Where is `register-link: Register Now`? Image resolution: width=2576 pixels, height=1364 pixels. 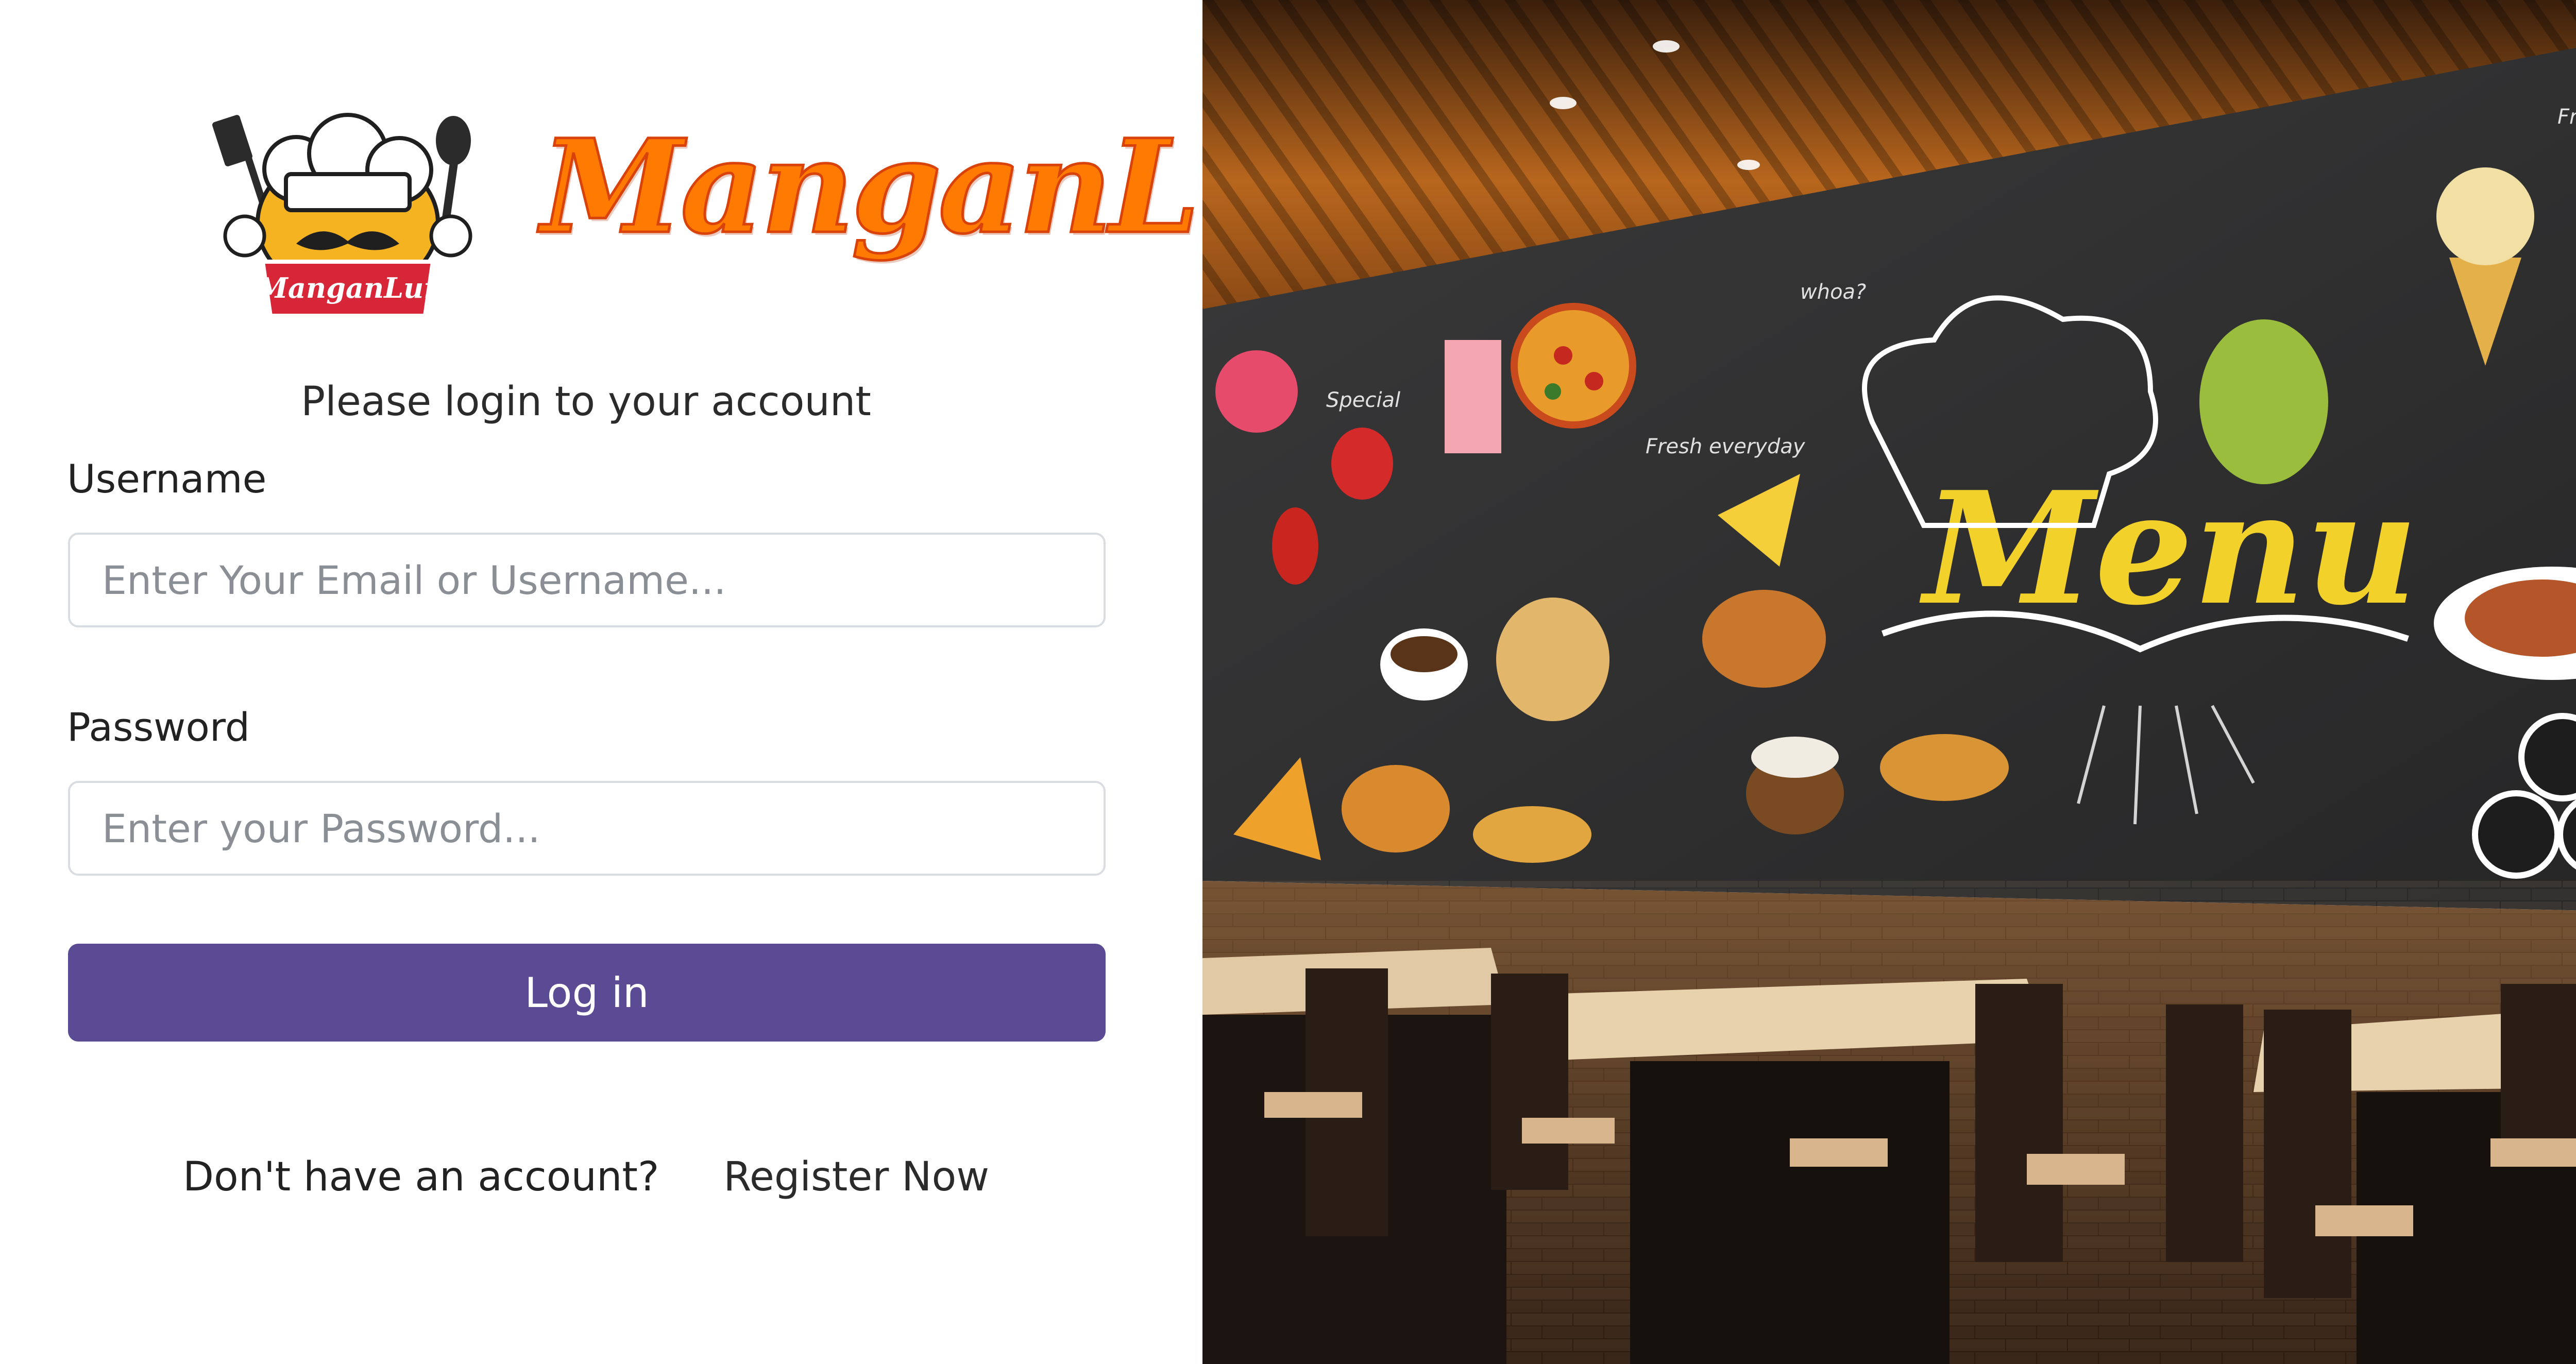
register-link: Register Now is located at coordinates (856, 1177).